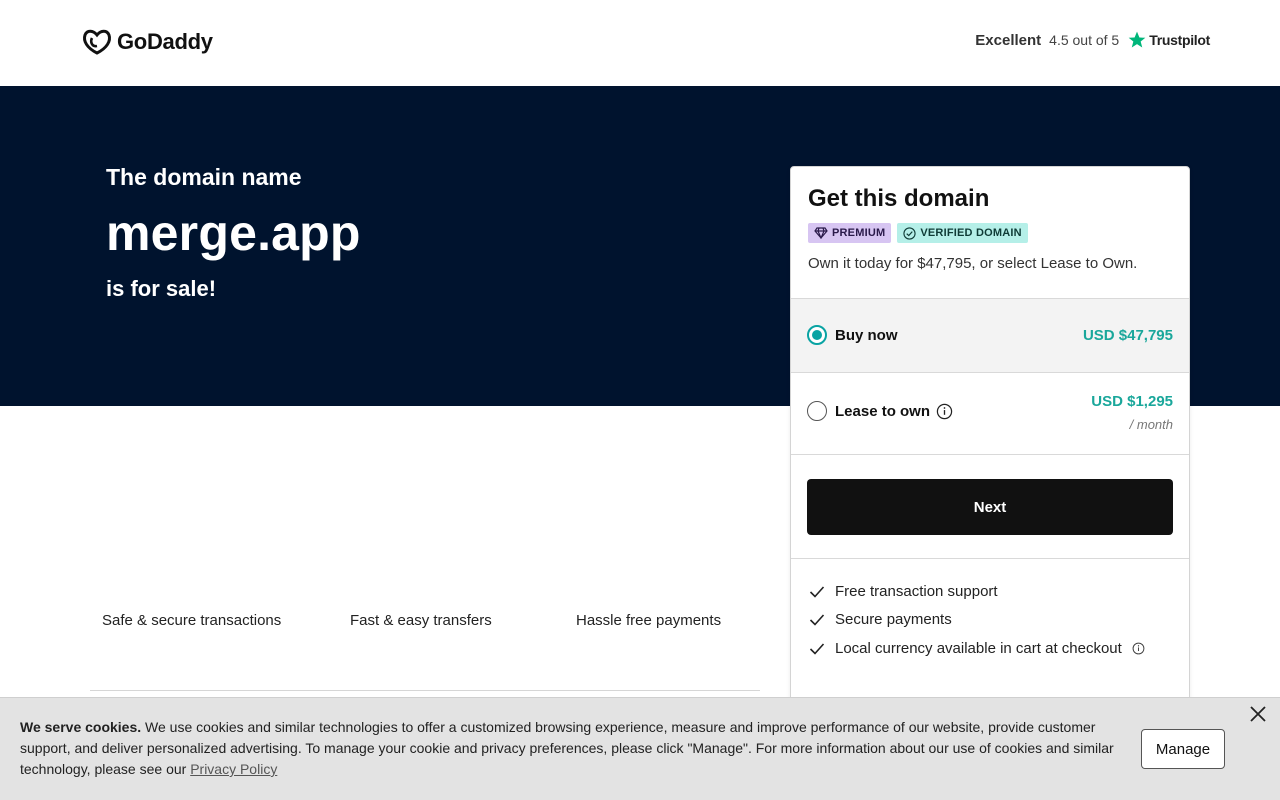 Image resolution: width=1280 pixels, height=800 pixels. What do you see at coordinates (165, 41) in the screenshot?
I see `brand-name: GoDaddy` at bounding box center [165, 41].